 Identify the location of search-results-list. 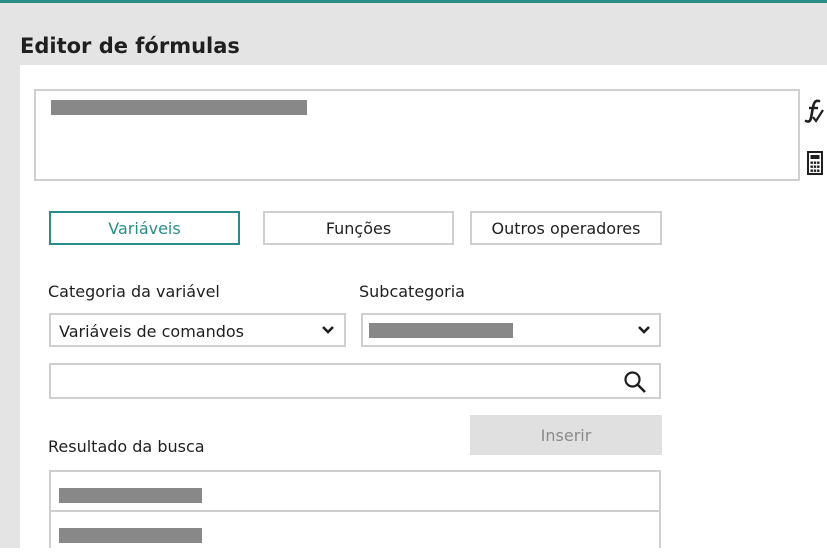
(355, 509).